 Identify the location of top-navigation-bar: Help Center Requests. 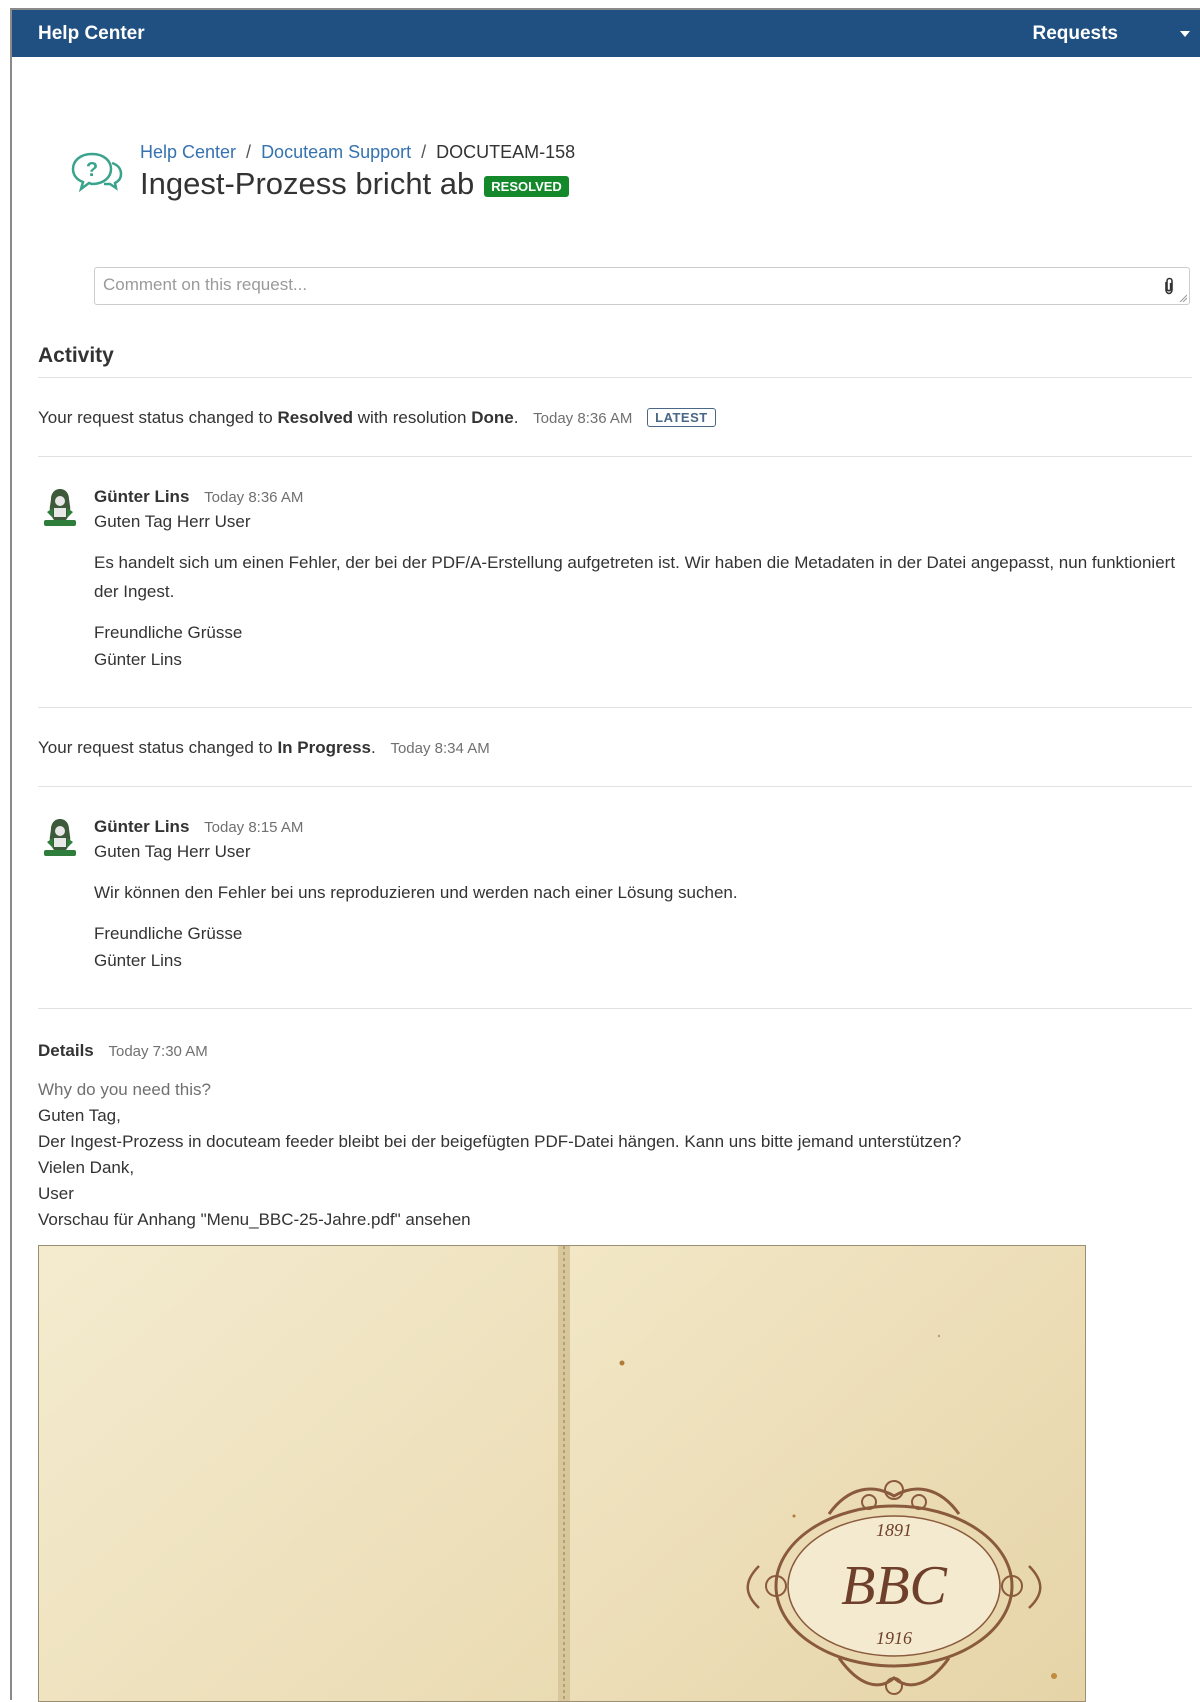
(606, 33).